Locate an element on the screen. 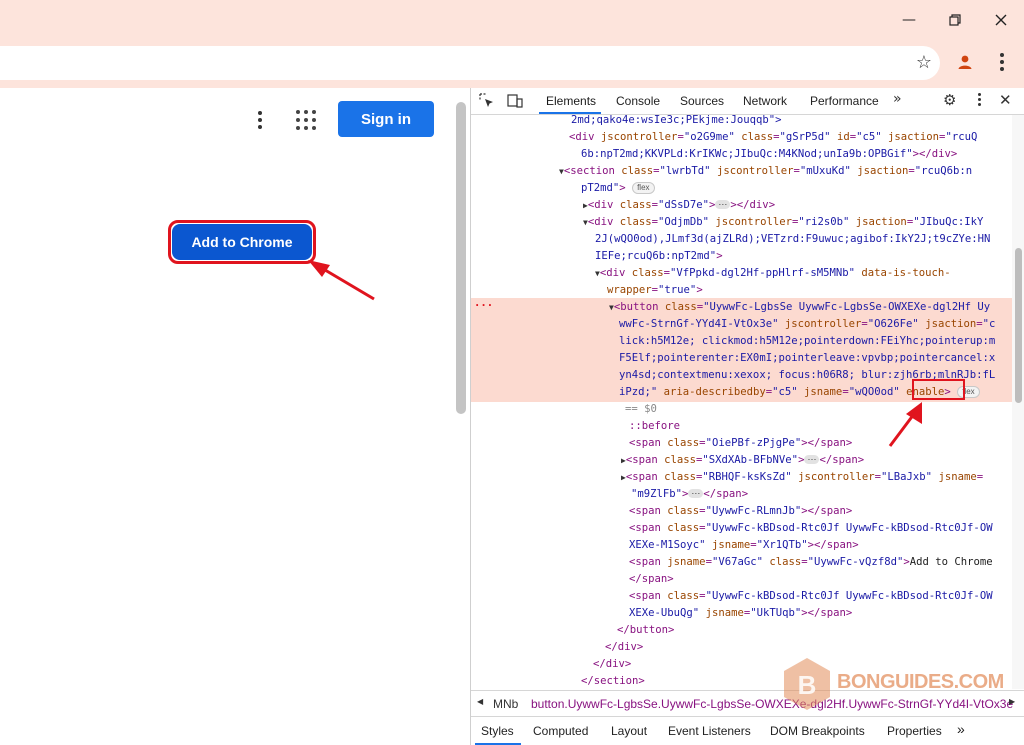 The image size is (1024, 745). watermark-text: BONGUIDES.COM is located at coordinates (920, 682).